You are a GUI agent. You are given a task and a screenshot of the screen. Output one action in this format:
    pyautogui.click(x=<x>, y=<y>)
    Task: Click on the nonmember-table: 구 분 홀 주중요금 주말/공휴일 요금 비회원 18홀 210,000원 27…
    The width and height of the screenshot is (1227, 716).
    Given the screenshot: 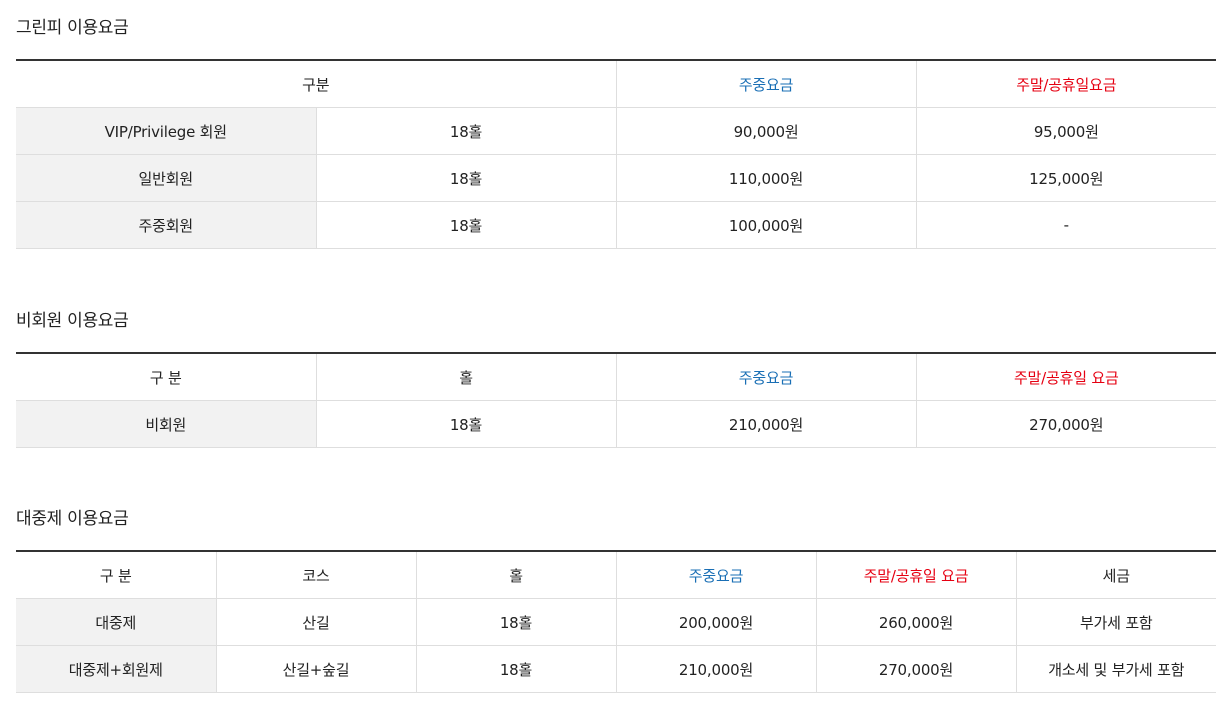 What is the action you would take?
    pyautogui.click(x=616, y=400)
    